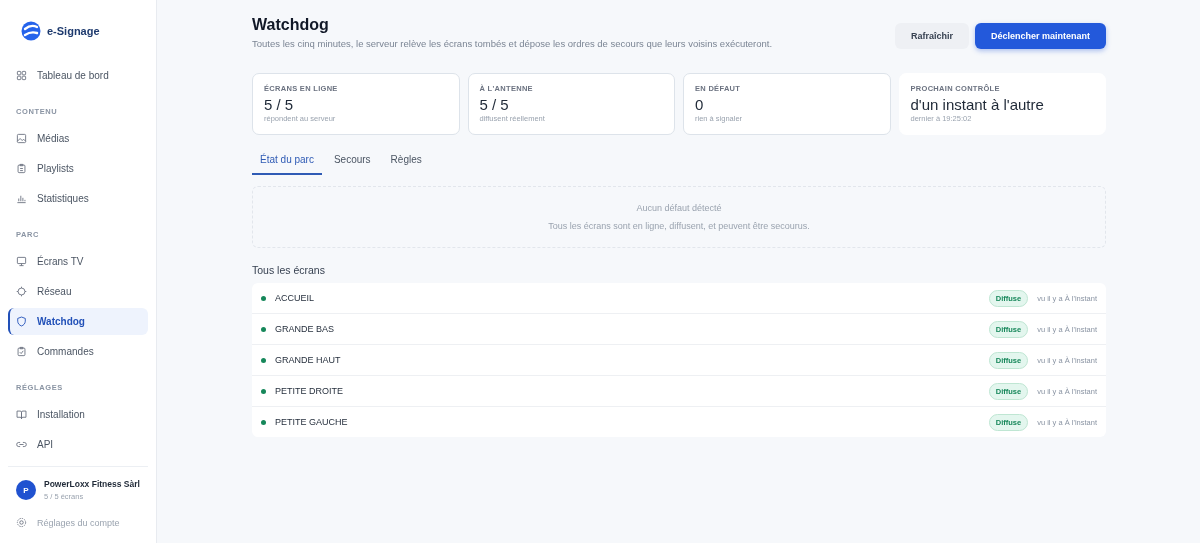  Describe the element at coordinates (78, 444) in the screenshot. I see `nav-item: API` at that location.